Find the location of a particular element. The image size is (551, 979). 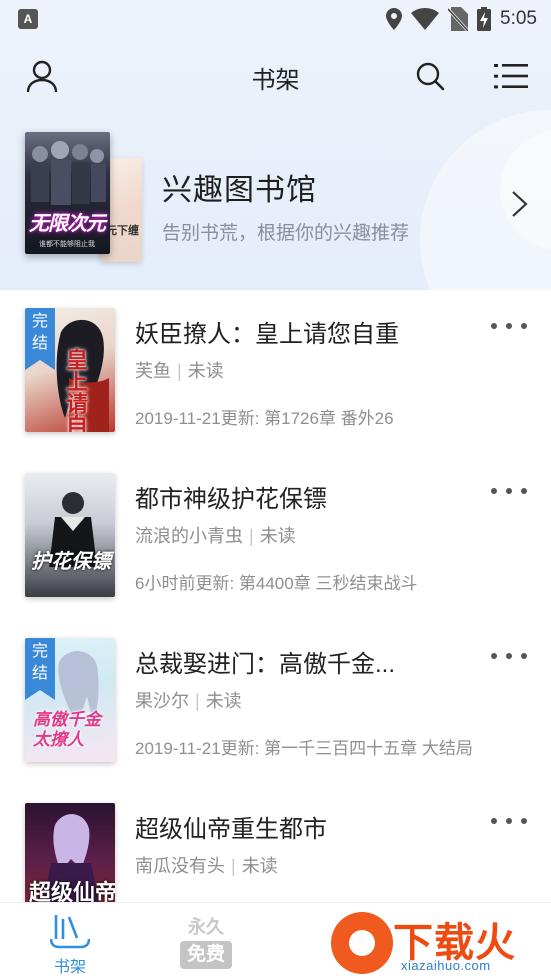

book-meta: 南瓜没有头 | 未读 is located at coordinates (206, 866).